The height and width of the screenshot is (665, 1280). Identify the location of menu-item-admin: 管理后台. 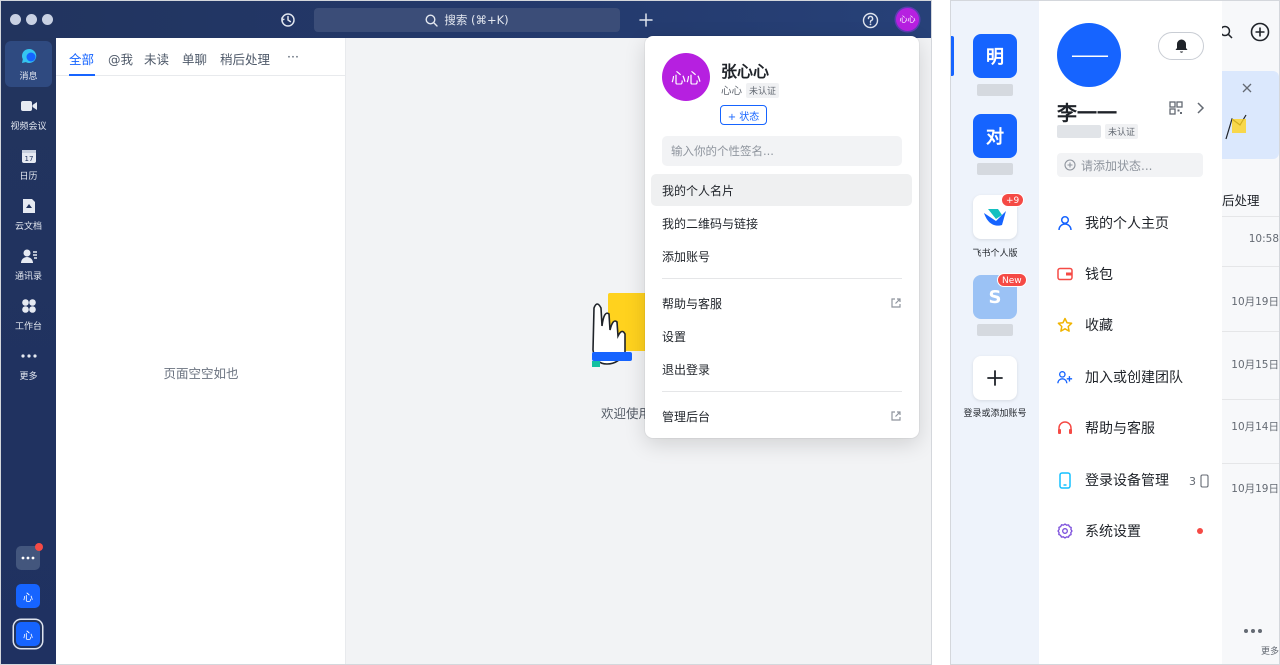
(781, 416).